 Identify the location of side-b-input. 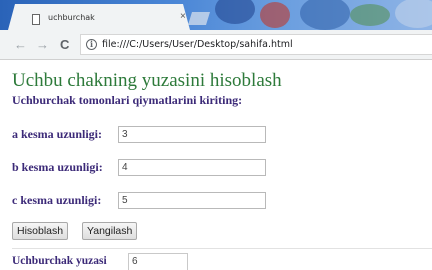
(192, 167).